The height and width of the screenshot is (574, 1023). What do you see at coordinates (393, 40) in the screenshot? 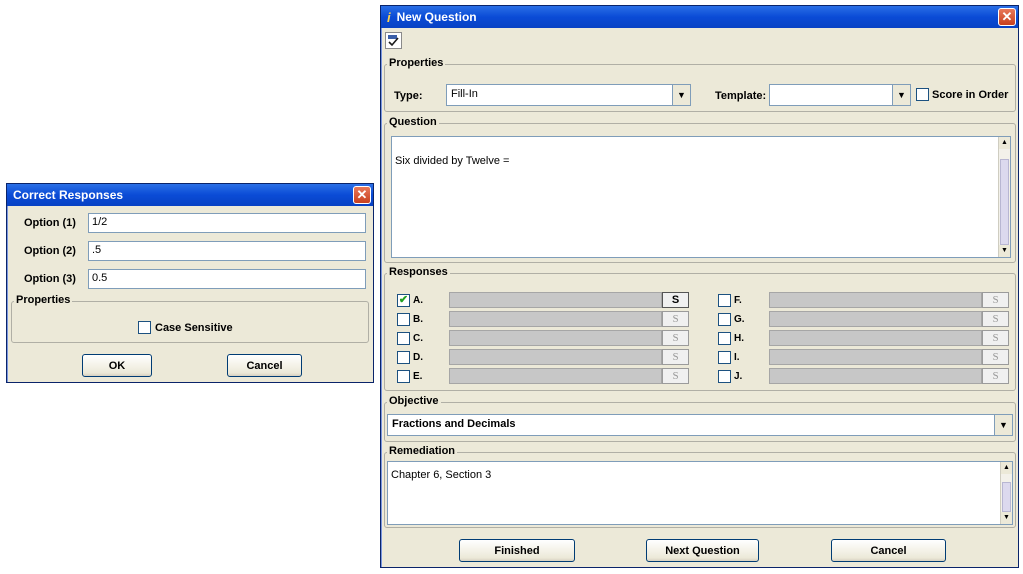
I see `spellcheck-icon` at bounding box center [393, 40].